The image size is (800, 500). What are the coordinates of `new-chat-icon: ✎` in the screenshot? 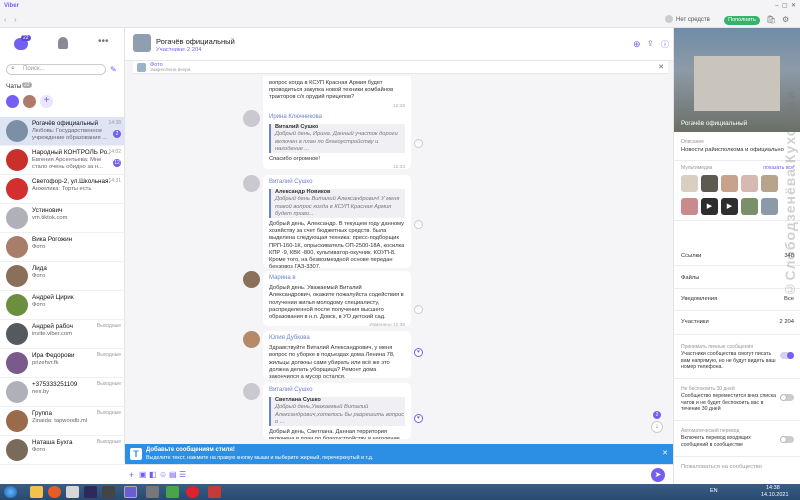 It's located at (113, 69).